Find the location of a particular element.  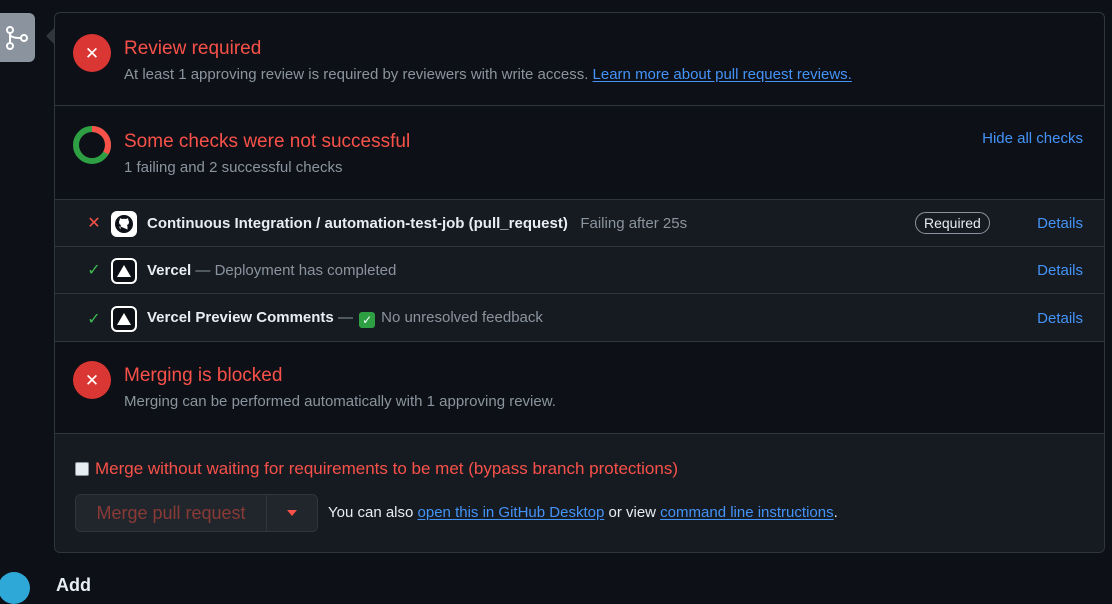

note-suffix: . is located at coordinates (835, 512).